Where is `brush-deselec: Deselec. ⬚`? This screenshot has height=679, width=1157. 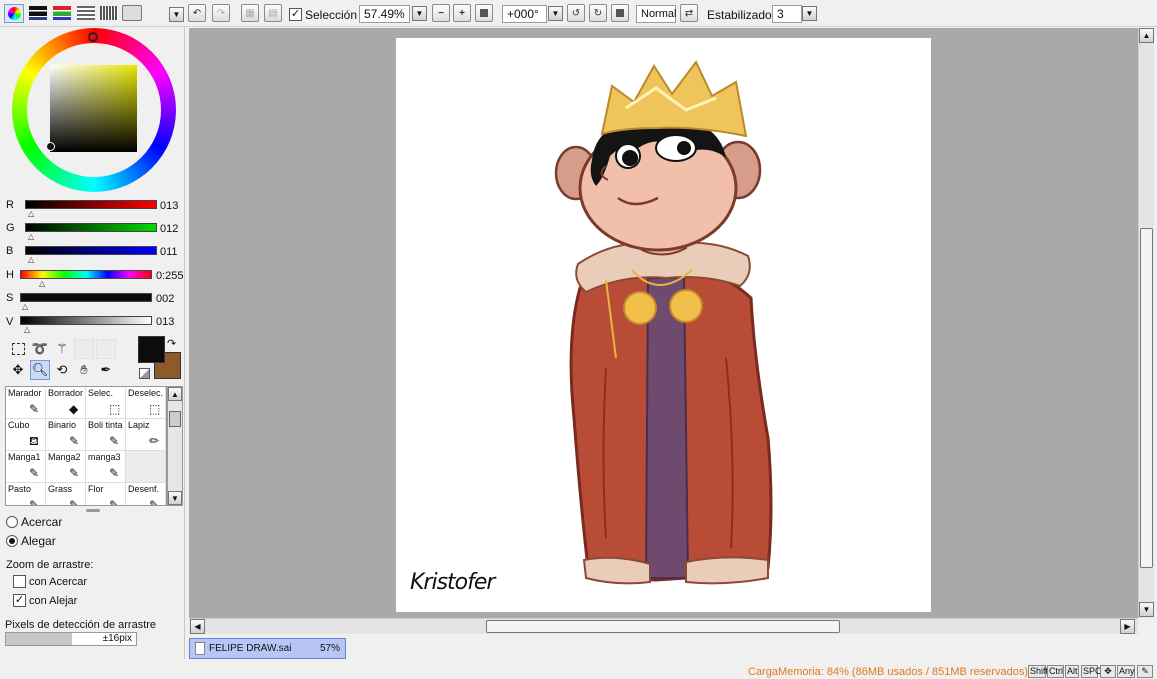
brush-deselec: Deselec. ⬚ is located at coordinates (146, 403).